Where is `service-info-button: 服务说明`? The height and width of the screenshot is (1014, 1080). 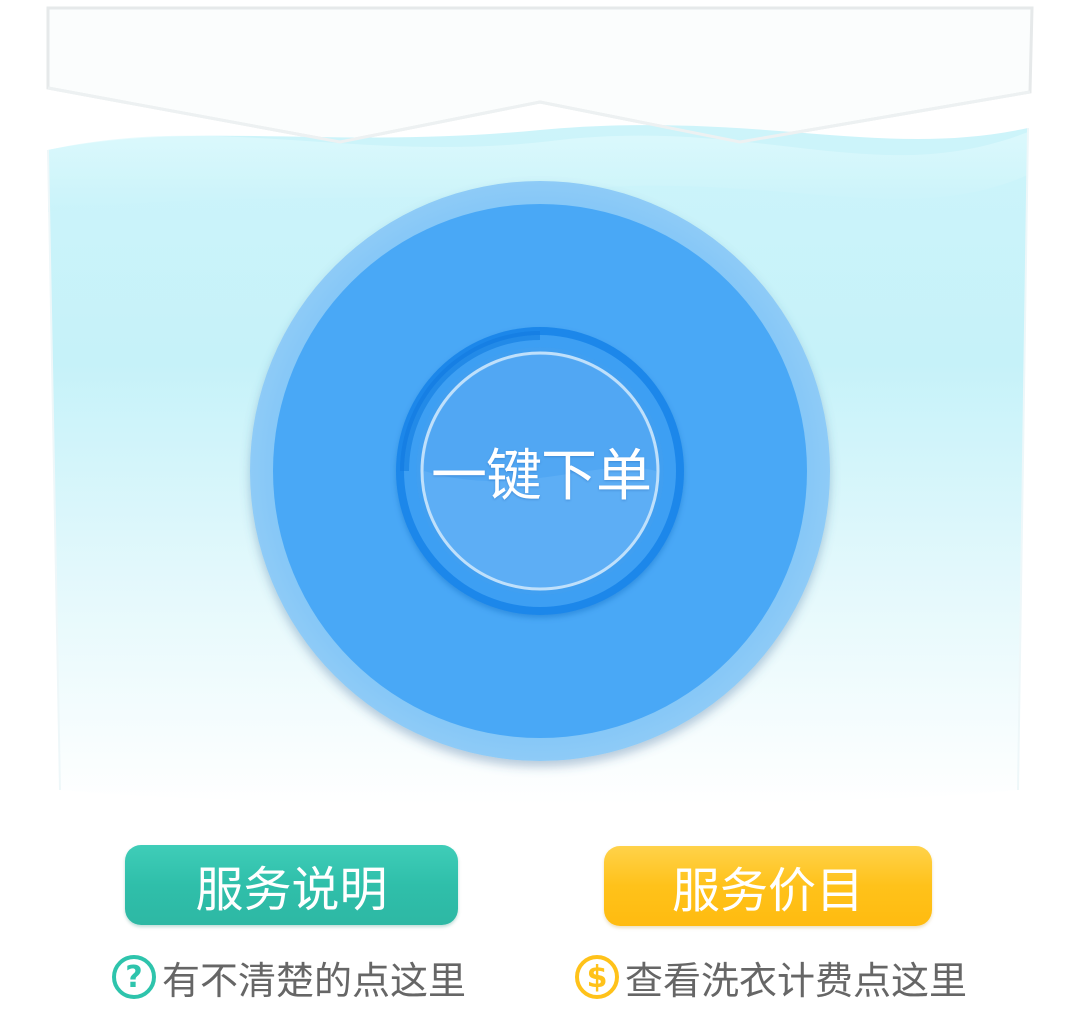
service-info-button: 服务说明 is located at coordinates (291, 885).